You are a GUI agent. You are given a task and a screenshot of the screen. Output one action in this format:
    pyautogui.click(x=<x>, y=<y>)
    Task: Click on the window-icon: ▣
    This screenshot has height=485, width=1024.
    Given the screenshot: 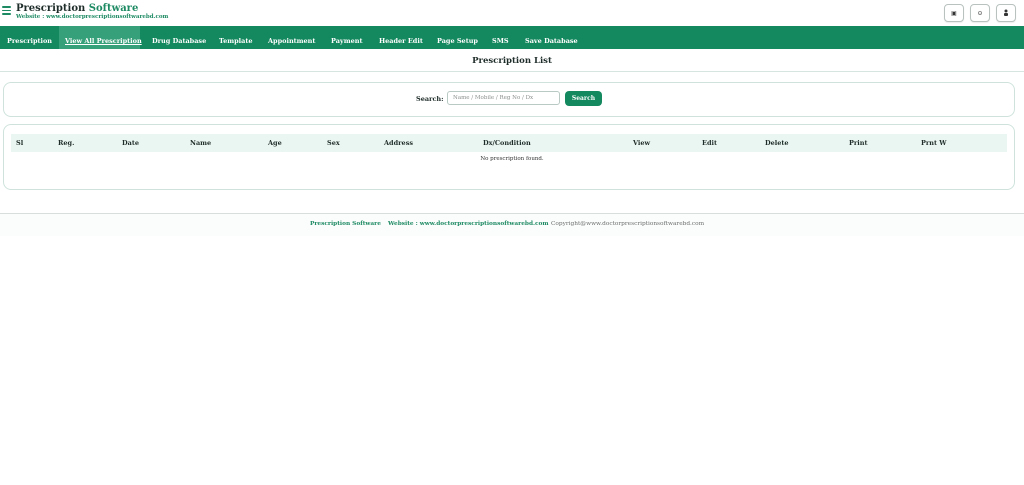 What is the action you would take?
    pyautogui.click(x=954, y=13)
    